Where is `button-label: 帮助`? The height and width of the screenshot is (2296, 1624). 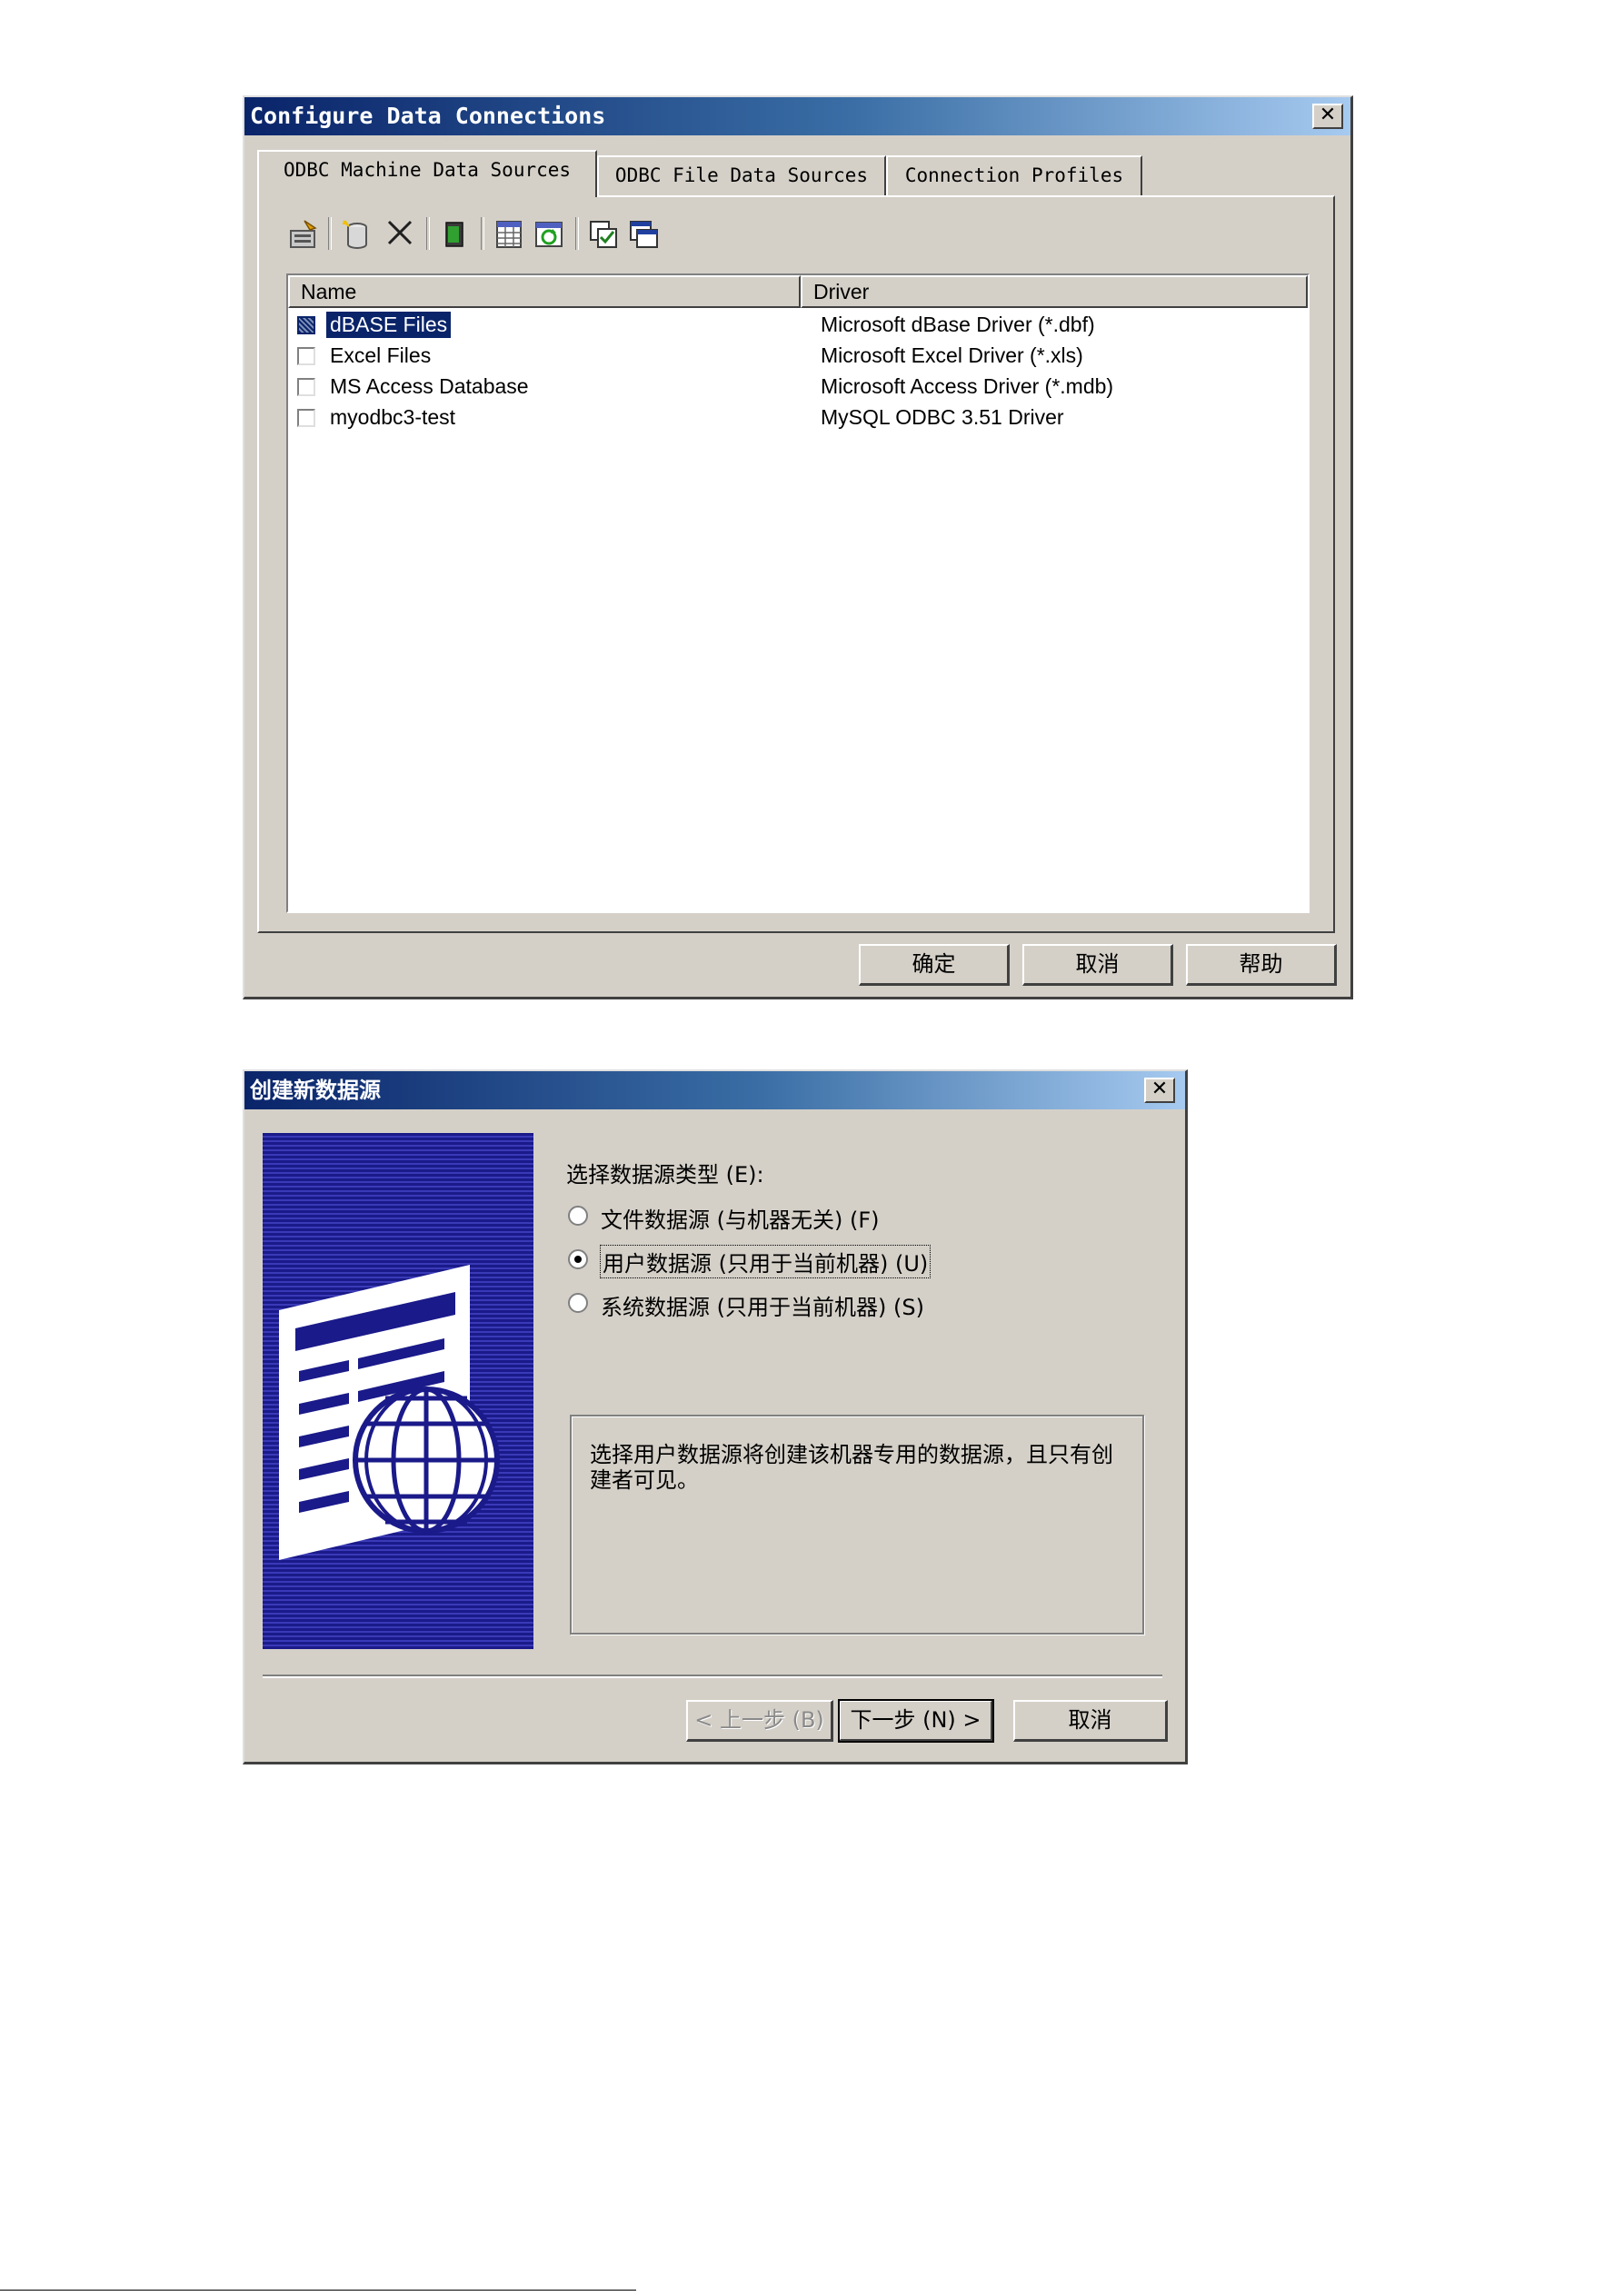 button-label: 帮助 is located at coordinates (1261, 964).